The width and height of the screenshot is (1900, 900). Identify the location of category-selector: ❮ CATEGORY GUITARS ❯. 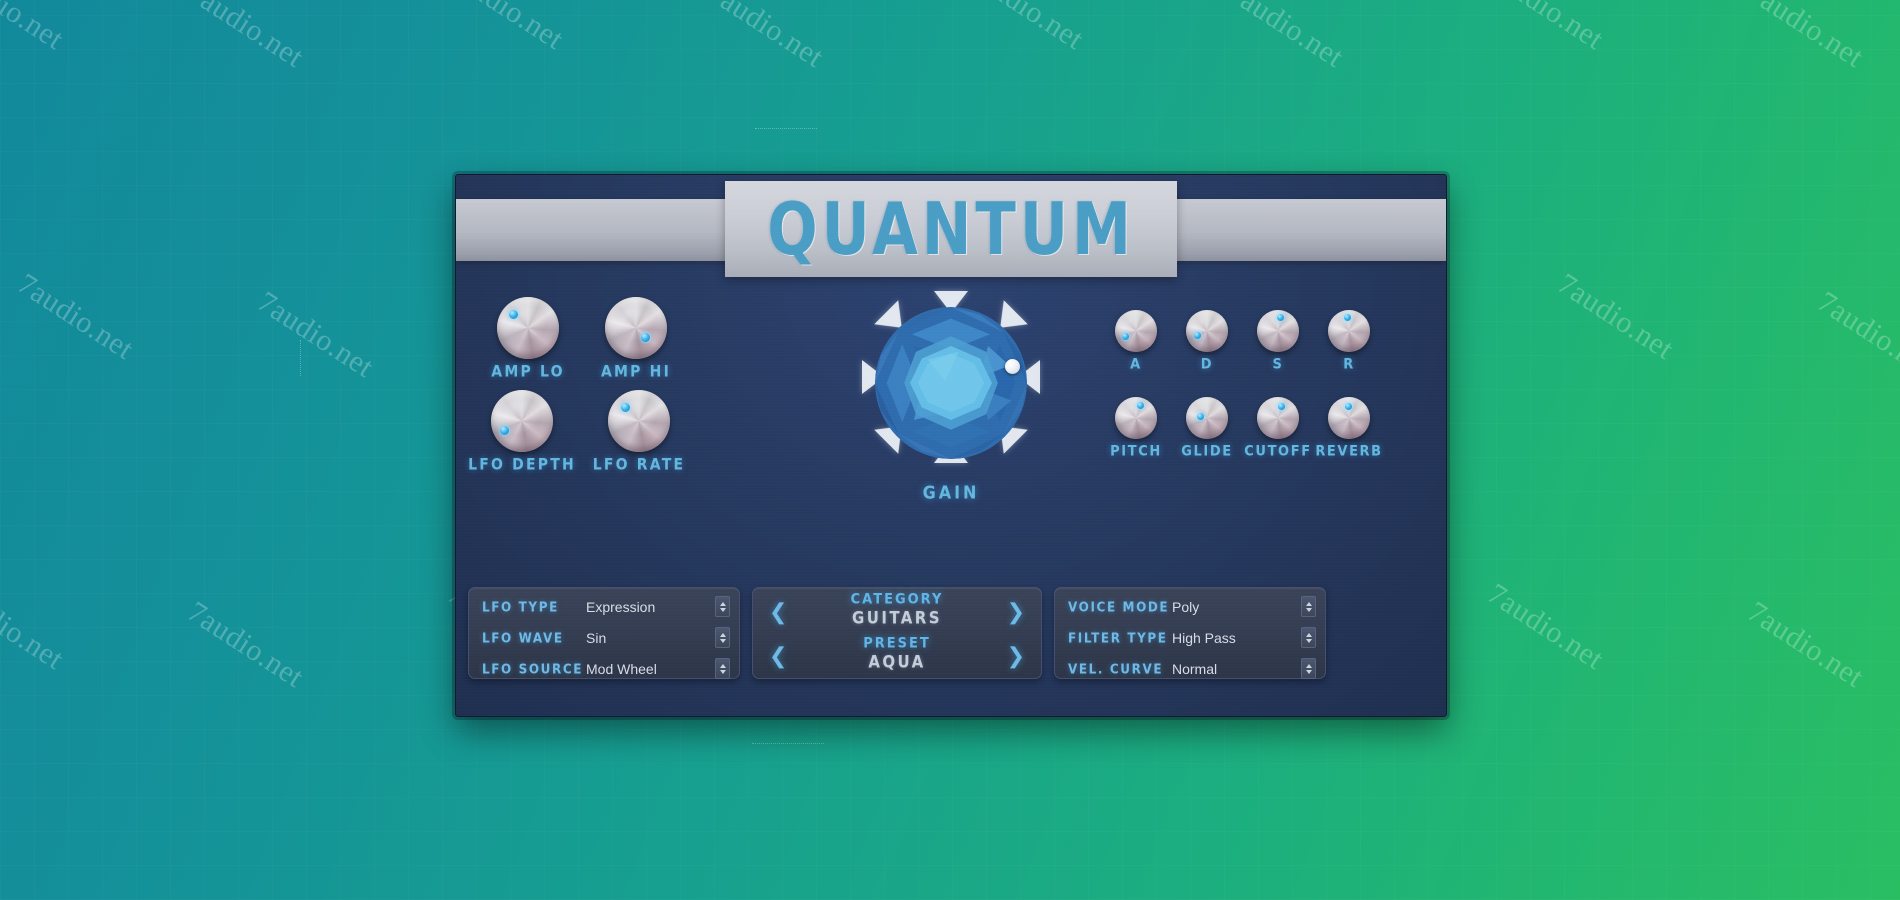
(897, 611).